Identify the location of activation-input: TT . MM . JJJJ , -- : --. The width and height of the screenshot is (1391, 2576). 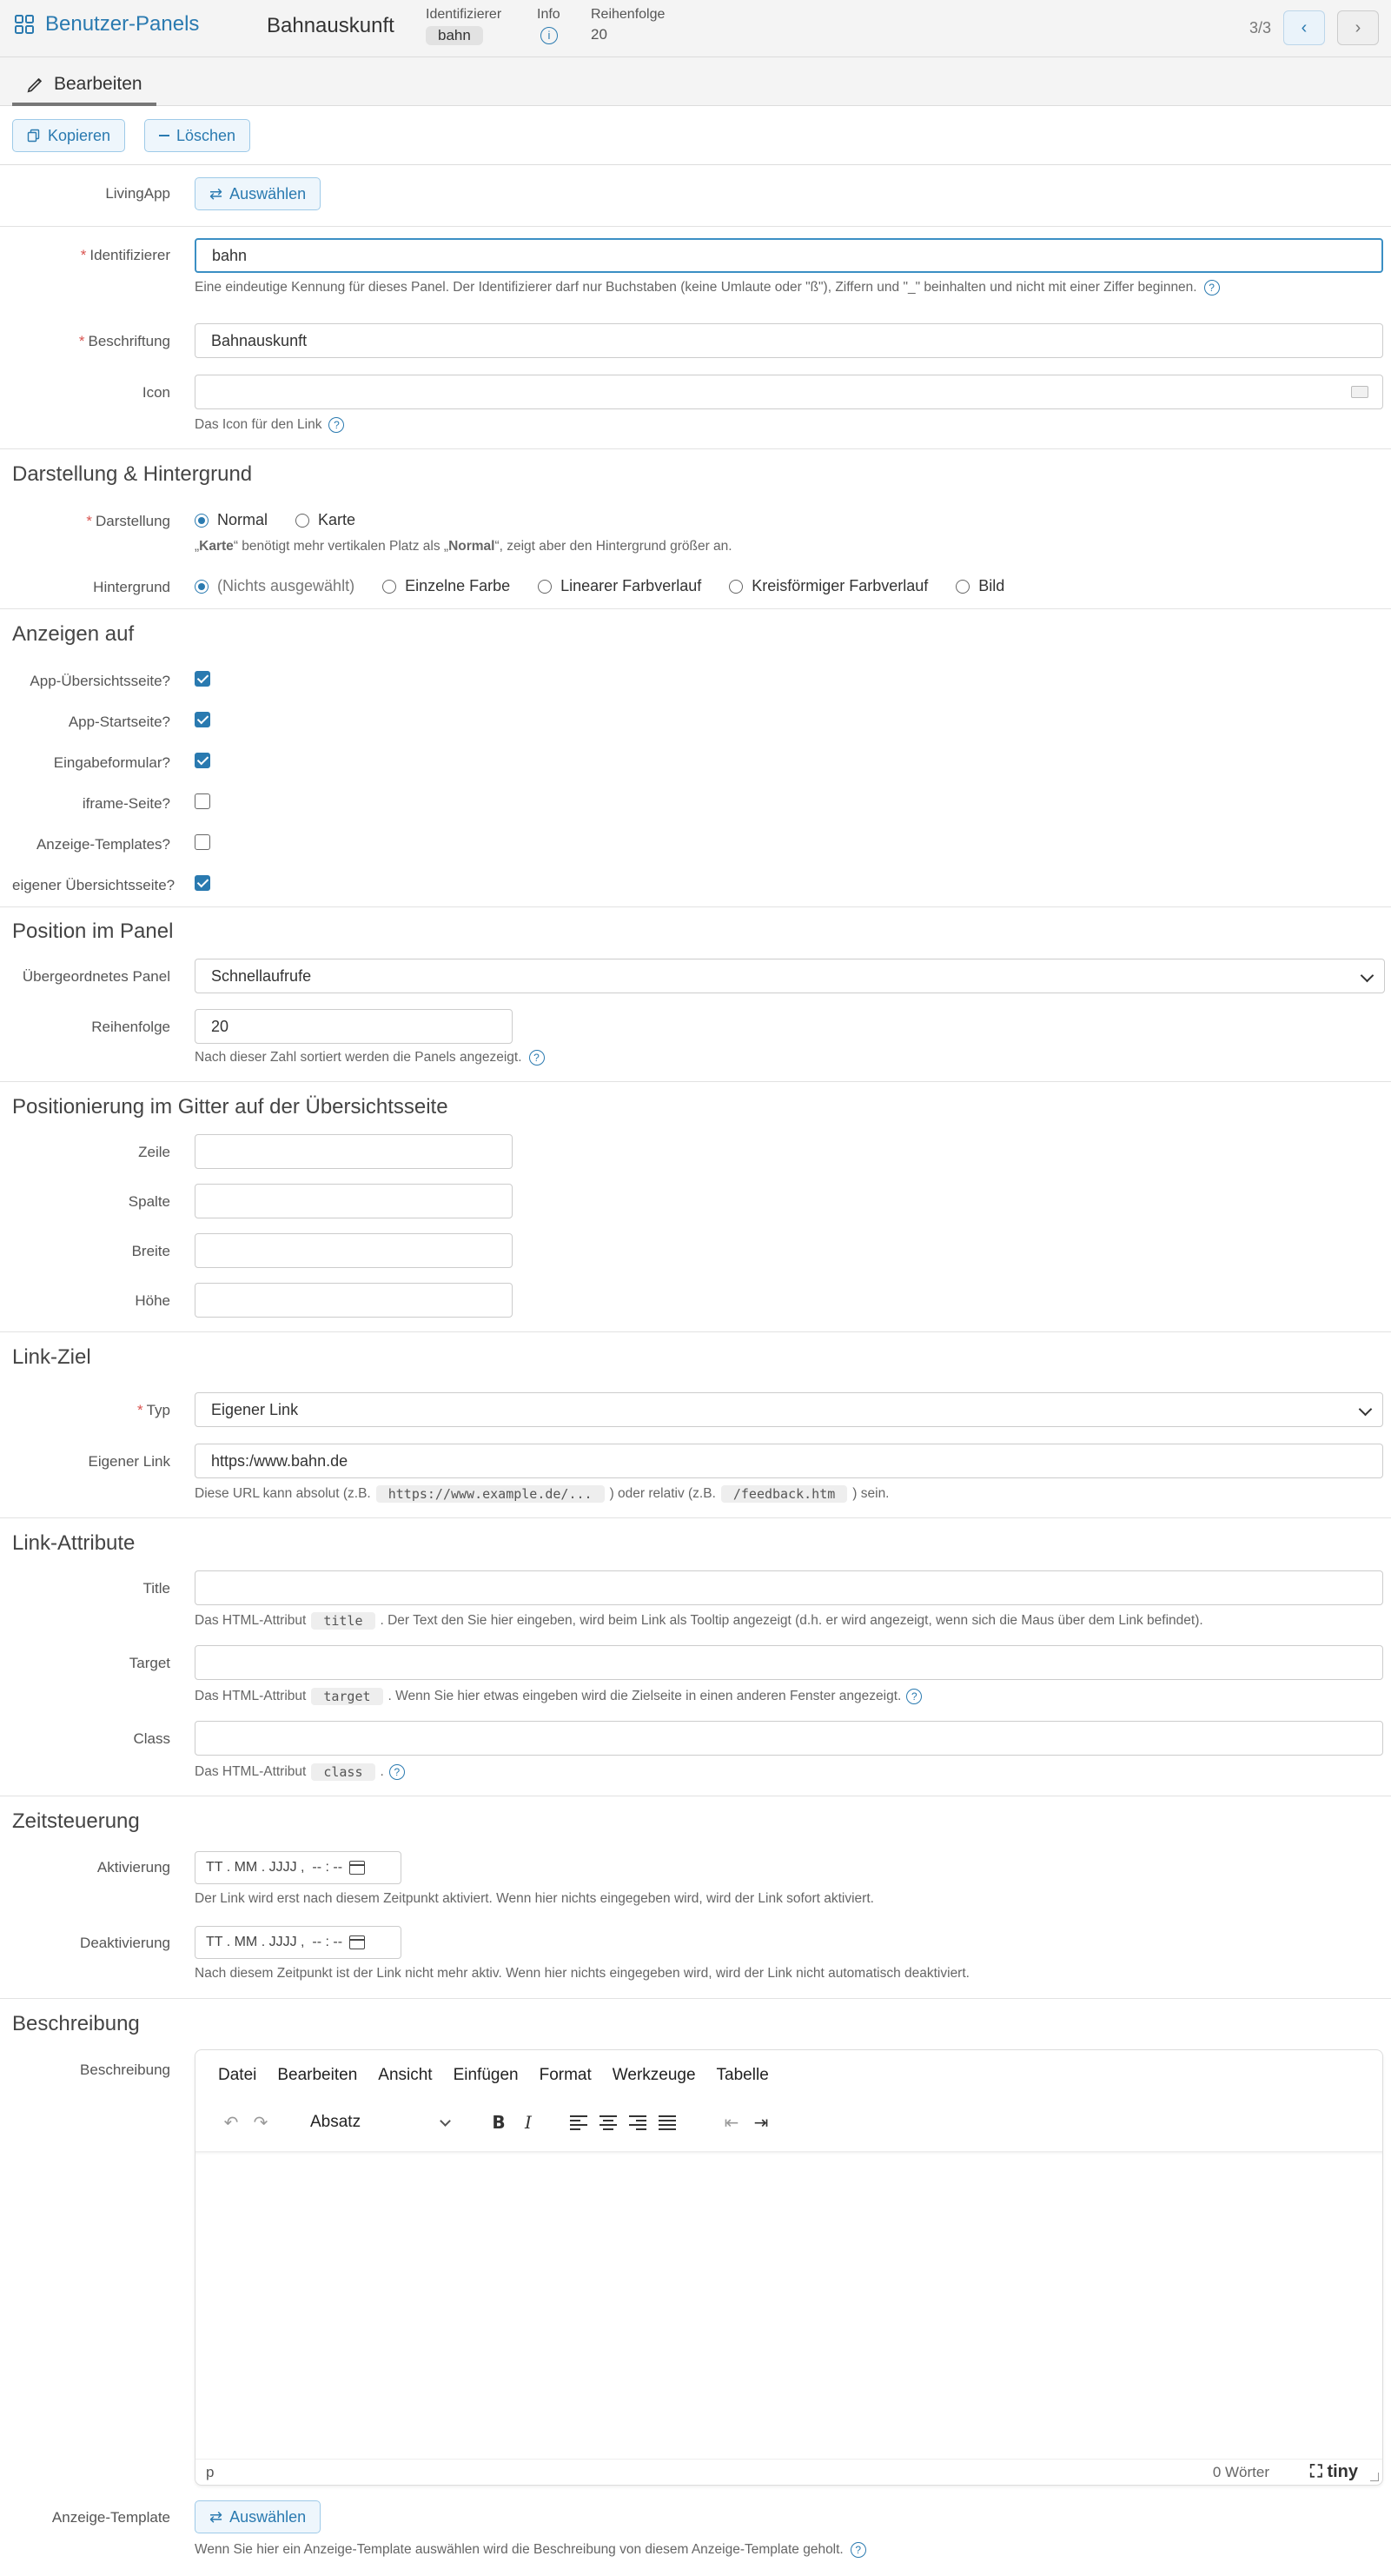
(298, 1867).